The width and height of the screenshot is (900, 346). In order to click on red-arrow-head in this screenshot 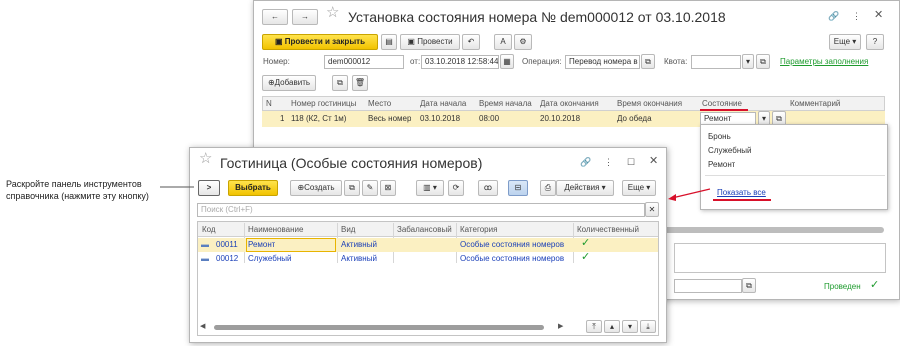, I will do `click(672, 197)`.